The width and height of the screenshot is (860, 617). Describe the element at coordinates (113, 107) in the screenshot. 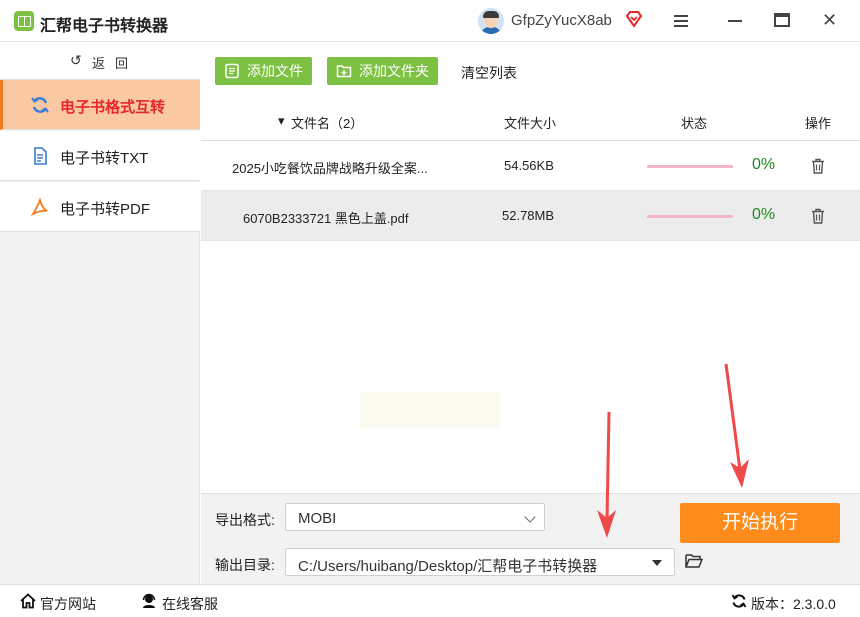

I see `sidebar-item-label: 电子书格式互转` at that location.